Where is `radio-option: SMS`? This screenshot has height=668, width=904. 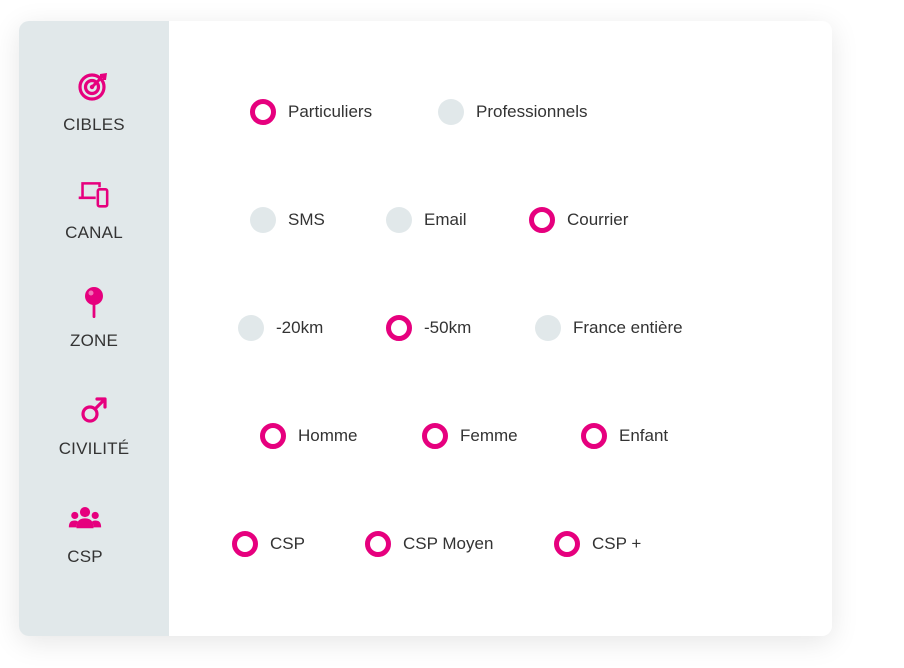
radio-option: SMS is located at coordinates (287, 220).